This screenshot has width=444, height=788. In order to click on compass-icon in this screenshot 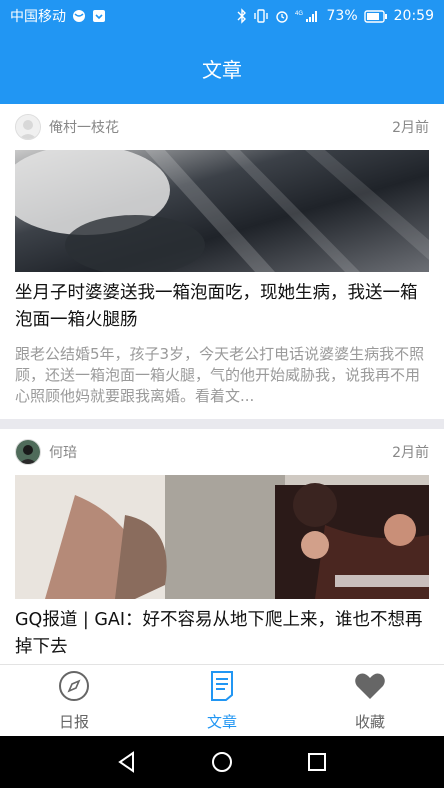, I will do `click(74, 688)`.